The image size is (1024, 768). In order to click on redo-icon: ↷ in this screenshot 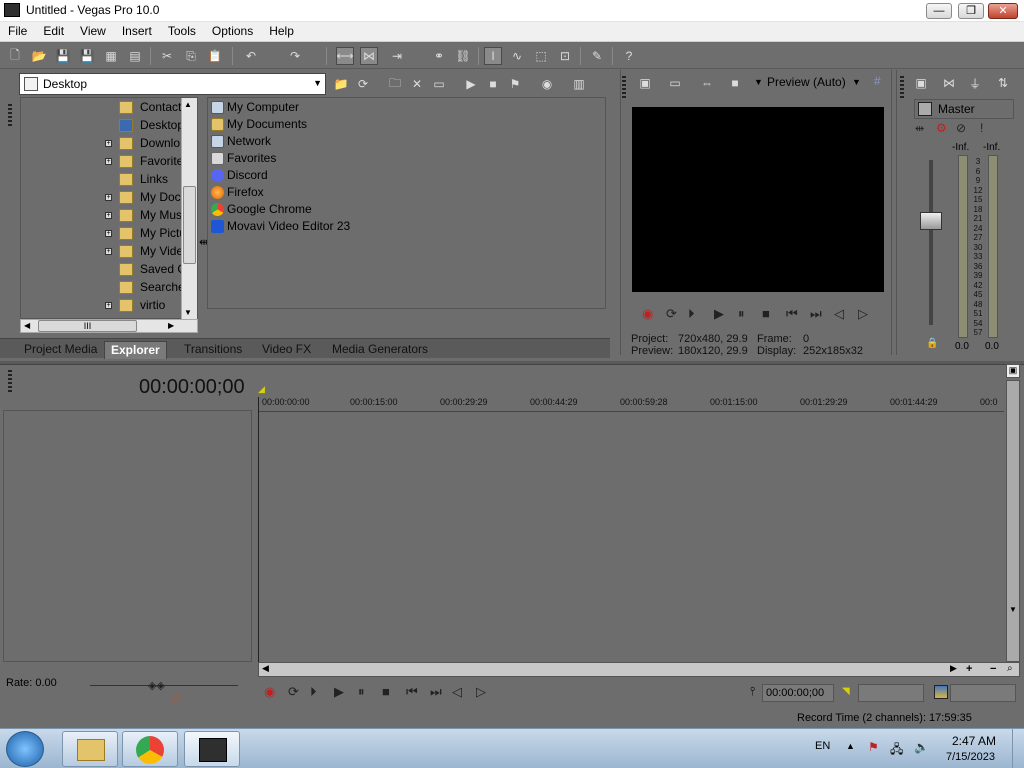, I will do `click(295, 56)`.